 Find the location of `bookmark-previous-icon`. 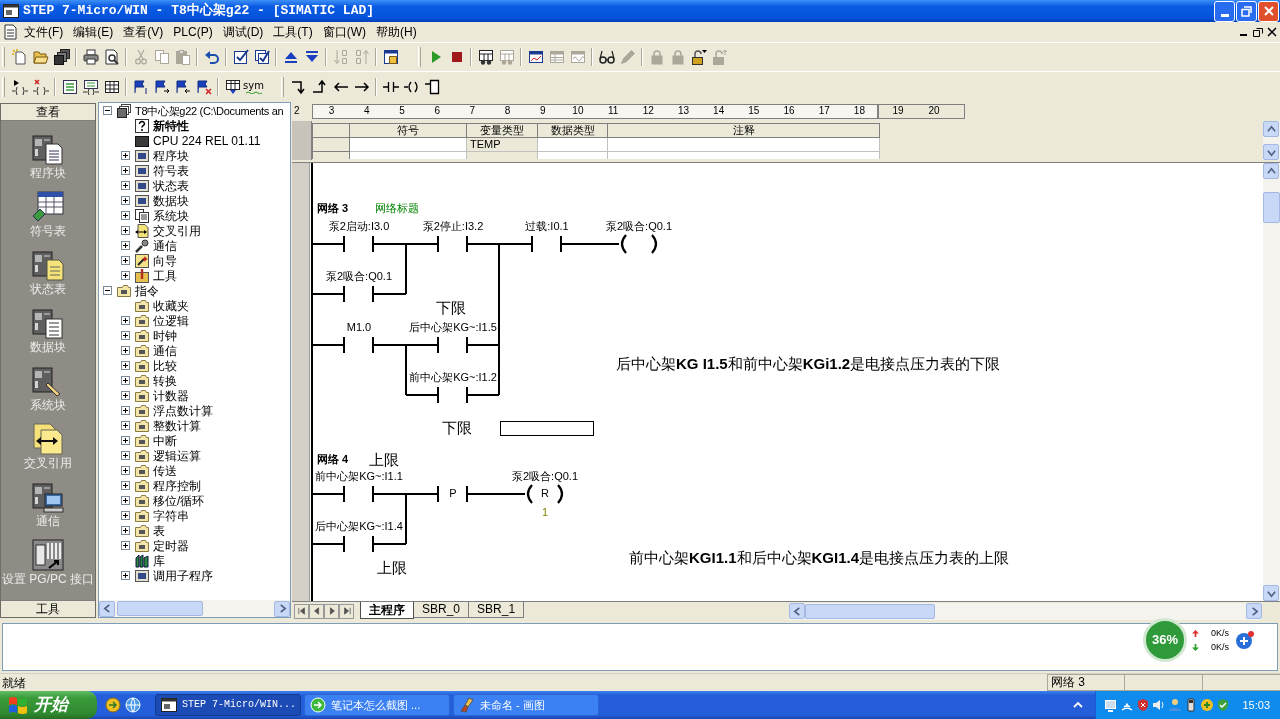

bookmark-previous-icon is located at coordinates (182, 86).